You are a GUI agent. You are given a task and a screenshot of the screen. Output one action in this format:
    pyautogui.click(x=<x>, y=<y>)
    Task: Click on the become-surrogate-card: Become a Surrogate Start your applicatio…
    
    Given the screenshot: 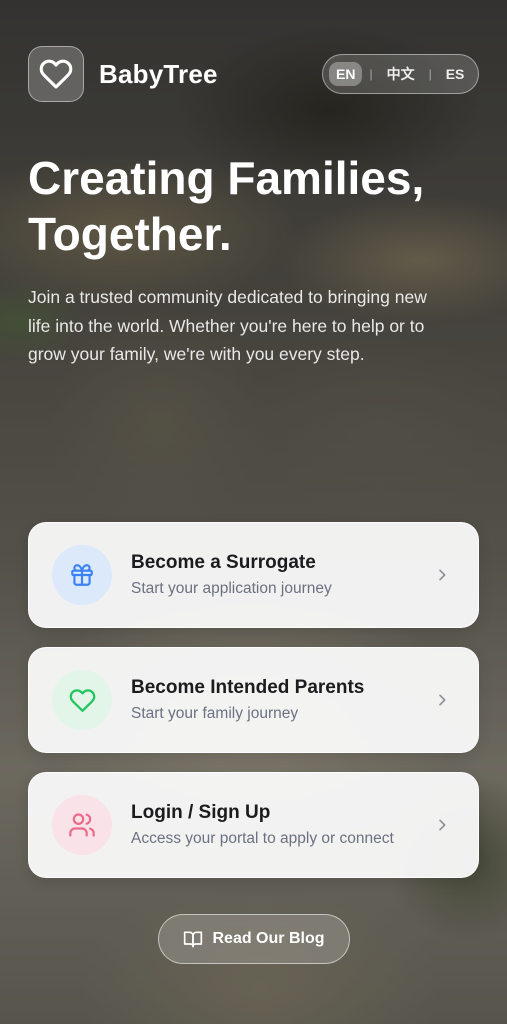 What is the action you would take?
    pyautogui.click(x=253, y=575)
    